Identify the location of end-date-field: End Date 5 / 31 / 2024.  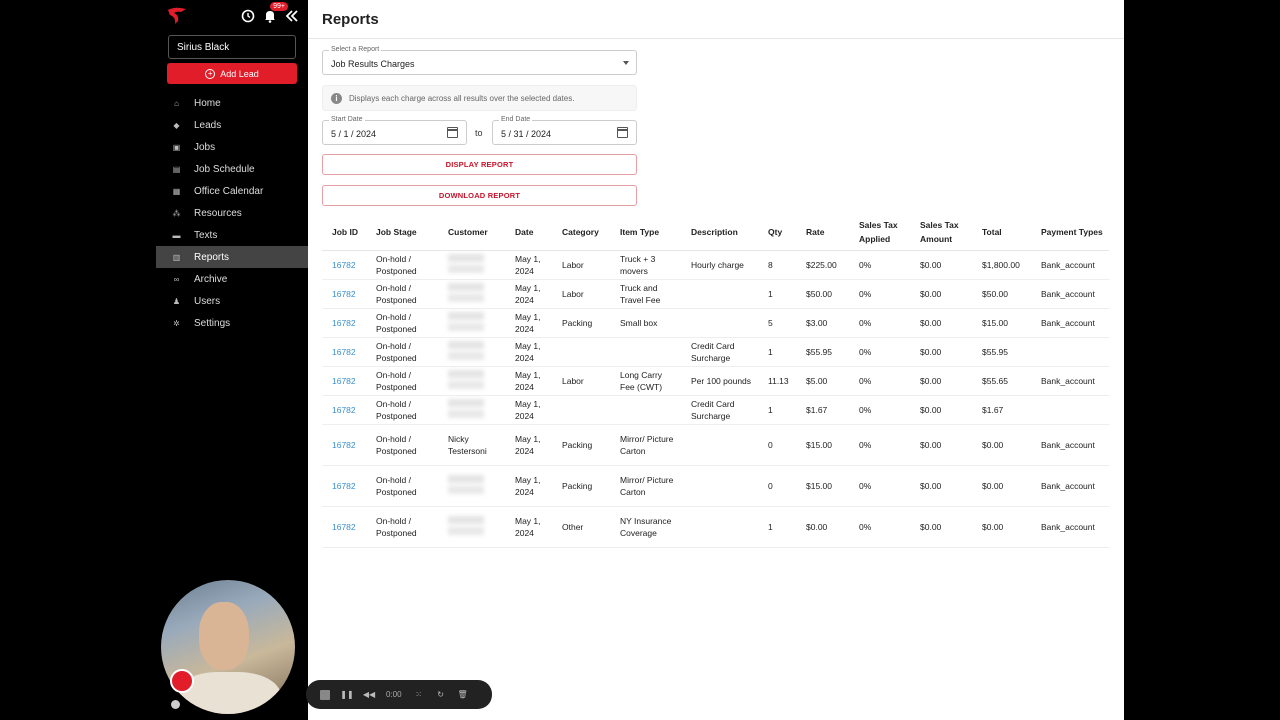
(564, 130).